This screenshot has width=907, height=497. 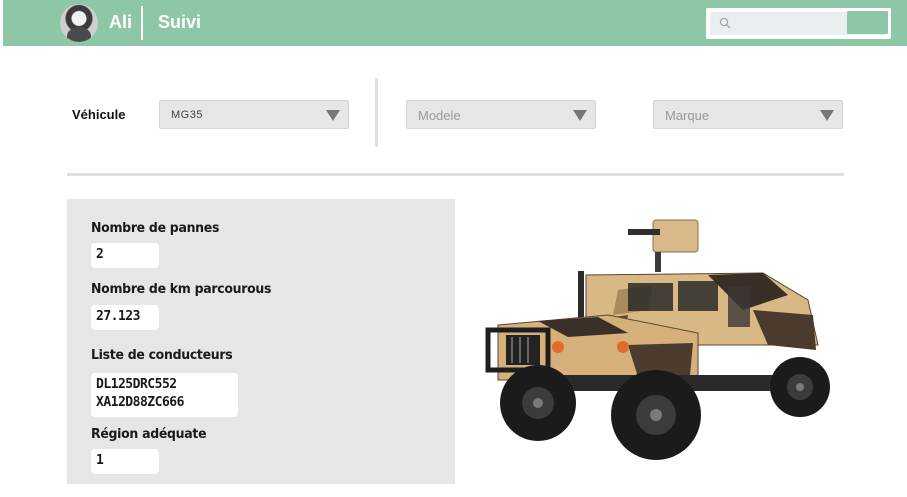 I want to click on search-input, so click(x=791, y=23).